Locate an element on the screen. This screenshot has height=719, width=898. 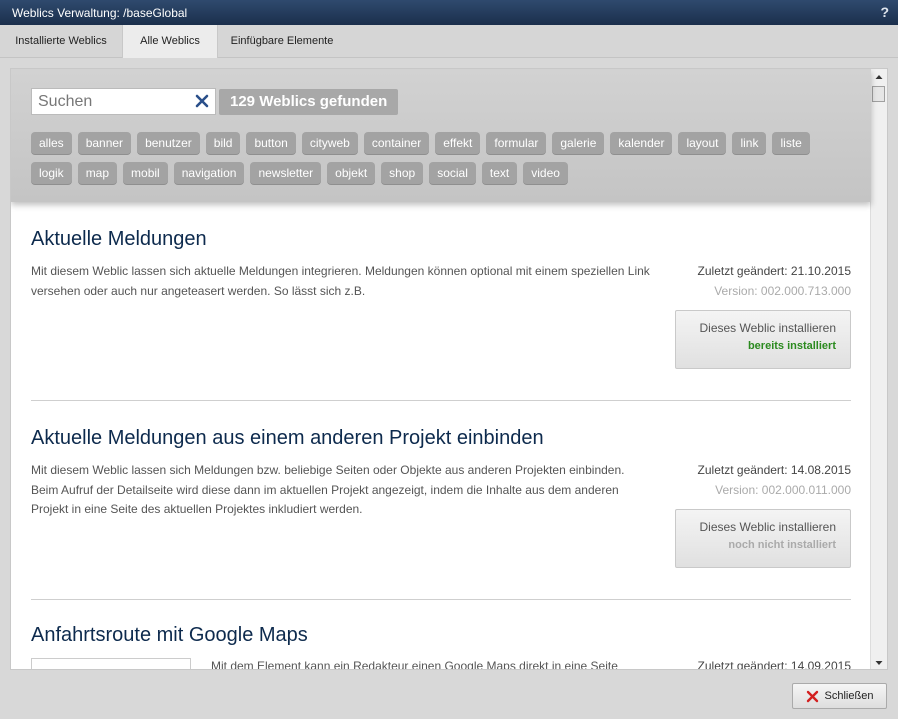
weblic-thumbnail is located at coordinates (111, 663).